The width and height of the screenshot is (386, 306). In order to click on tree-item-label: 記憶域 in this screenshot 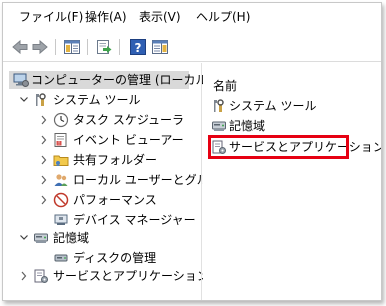, I will do `click(71, 238)`.